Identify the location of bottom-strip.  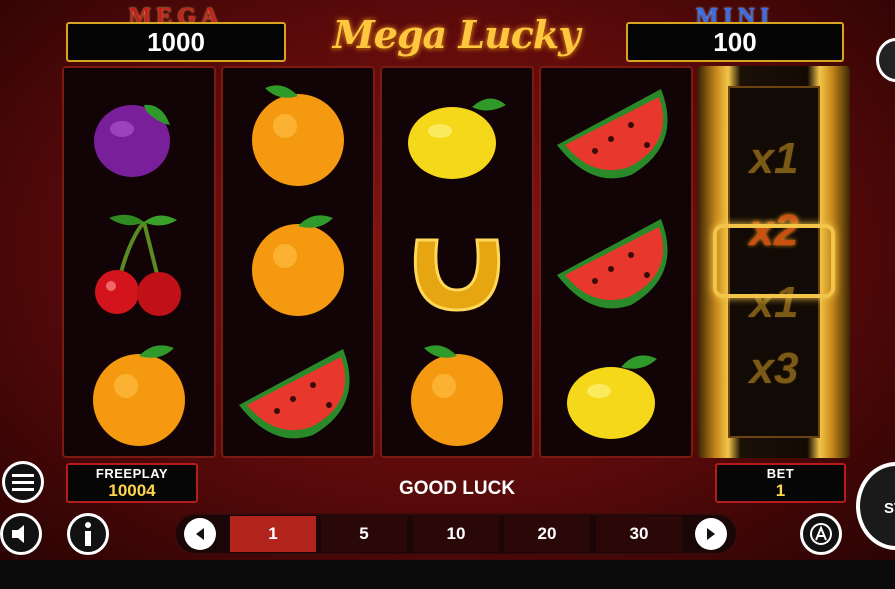
(447, 574).